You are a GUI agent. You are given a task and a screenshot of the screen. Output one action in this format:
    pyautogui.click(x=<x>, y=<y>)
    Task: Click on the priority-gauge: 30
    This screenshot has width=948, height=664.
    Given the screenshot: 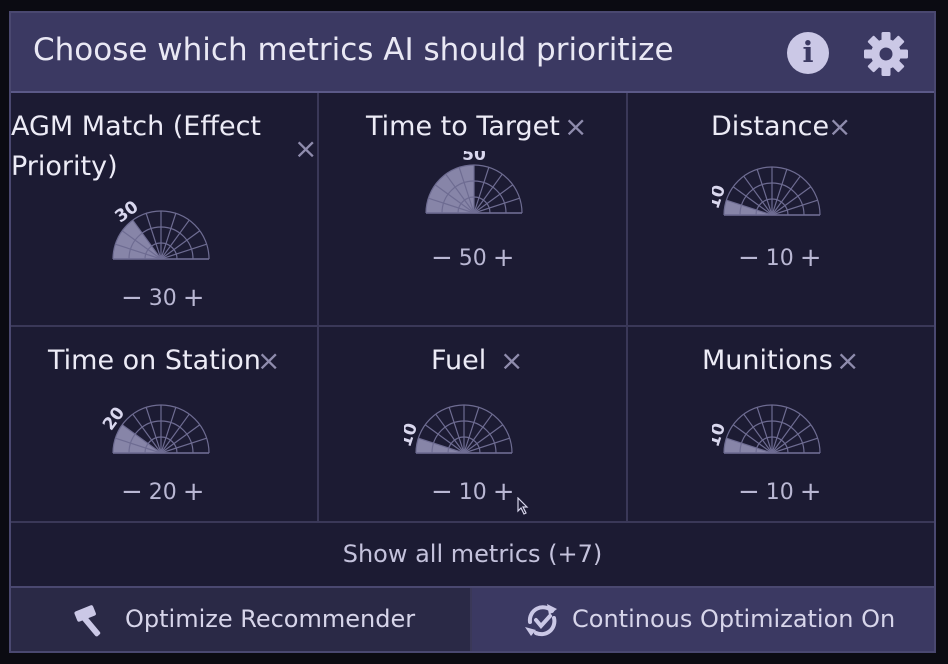 What is the action you would take?
    pyautogui.click(x=161, y=242)
    